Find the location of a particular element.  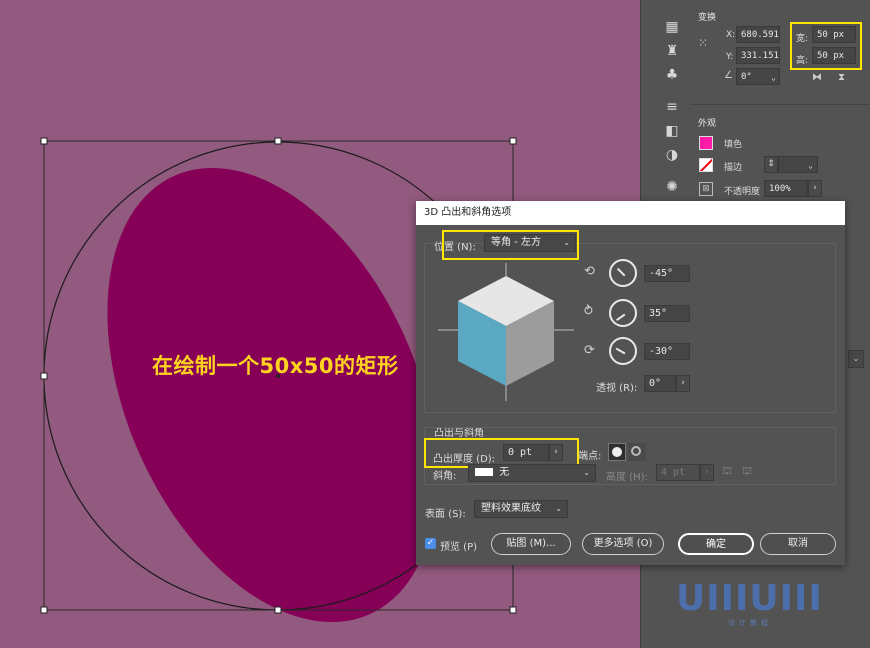

handle-middle-left is located at coordinates (44, 376).